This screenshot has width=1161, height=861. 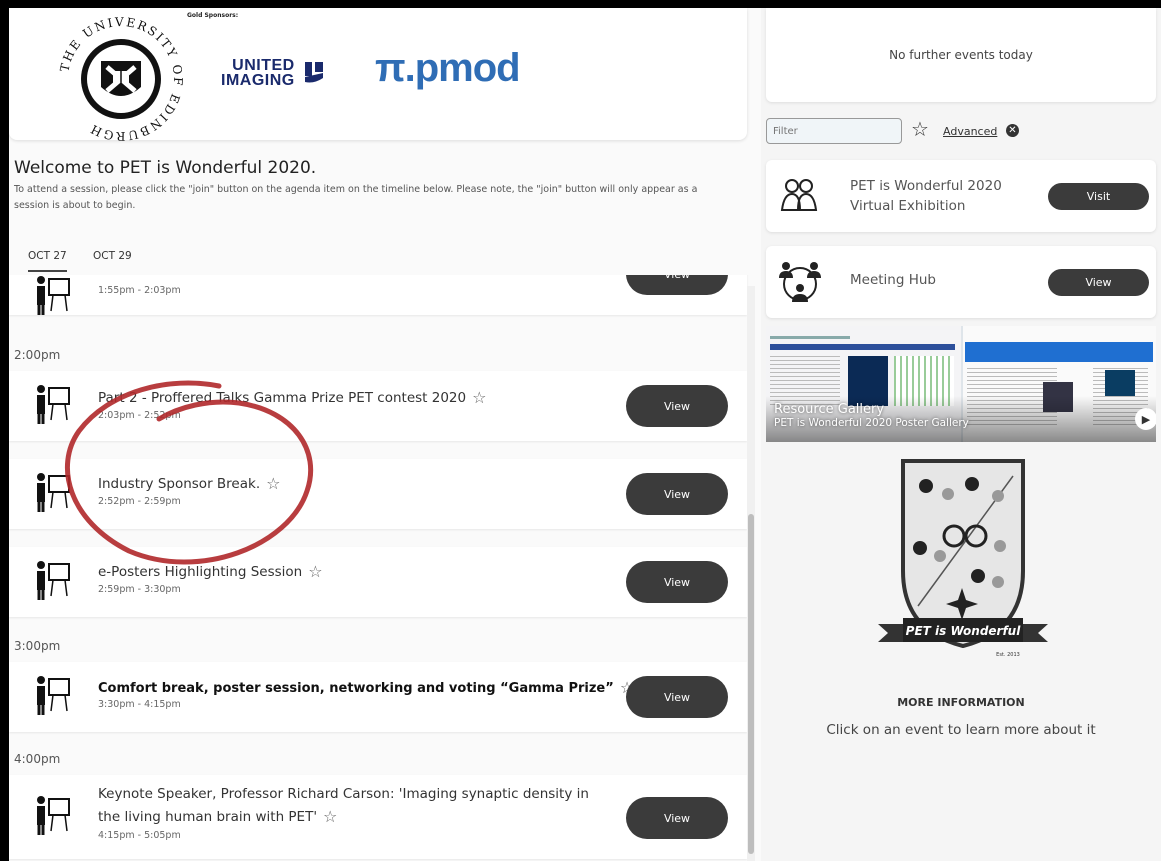 What do you see at coordinates (120, 79) in the screenshot?
I see `edinburgh-crest: THE UNIVERSITY OF EDINBURGH` at bounding box center [120, 79].